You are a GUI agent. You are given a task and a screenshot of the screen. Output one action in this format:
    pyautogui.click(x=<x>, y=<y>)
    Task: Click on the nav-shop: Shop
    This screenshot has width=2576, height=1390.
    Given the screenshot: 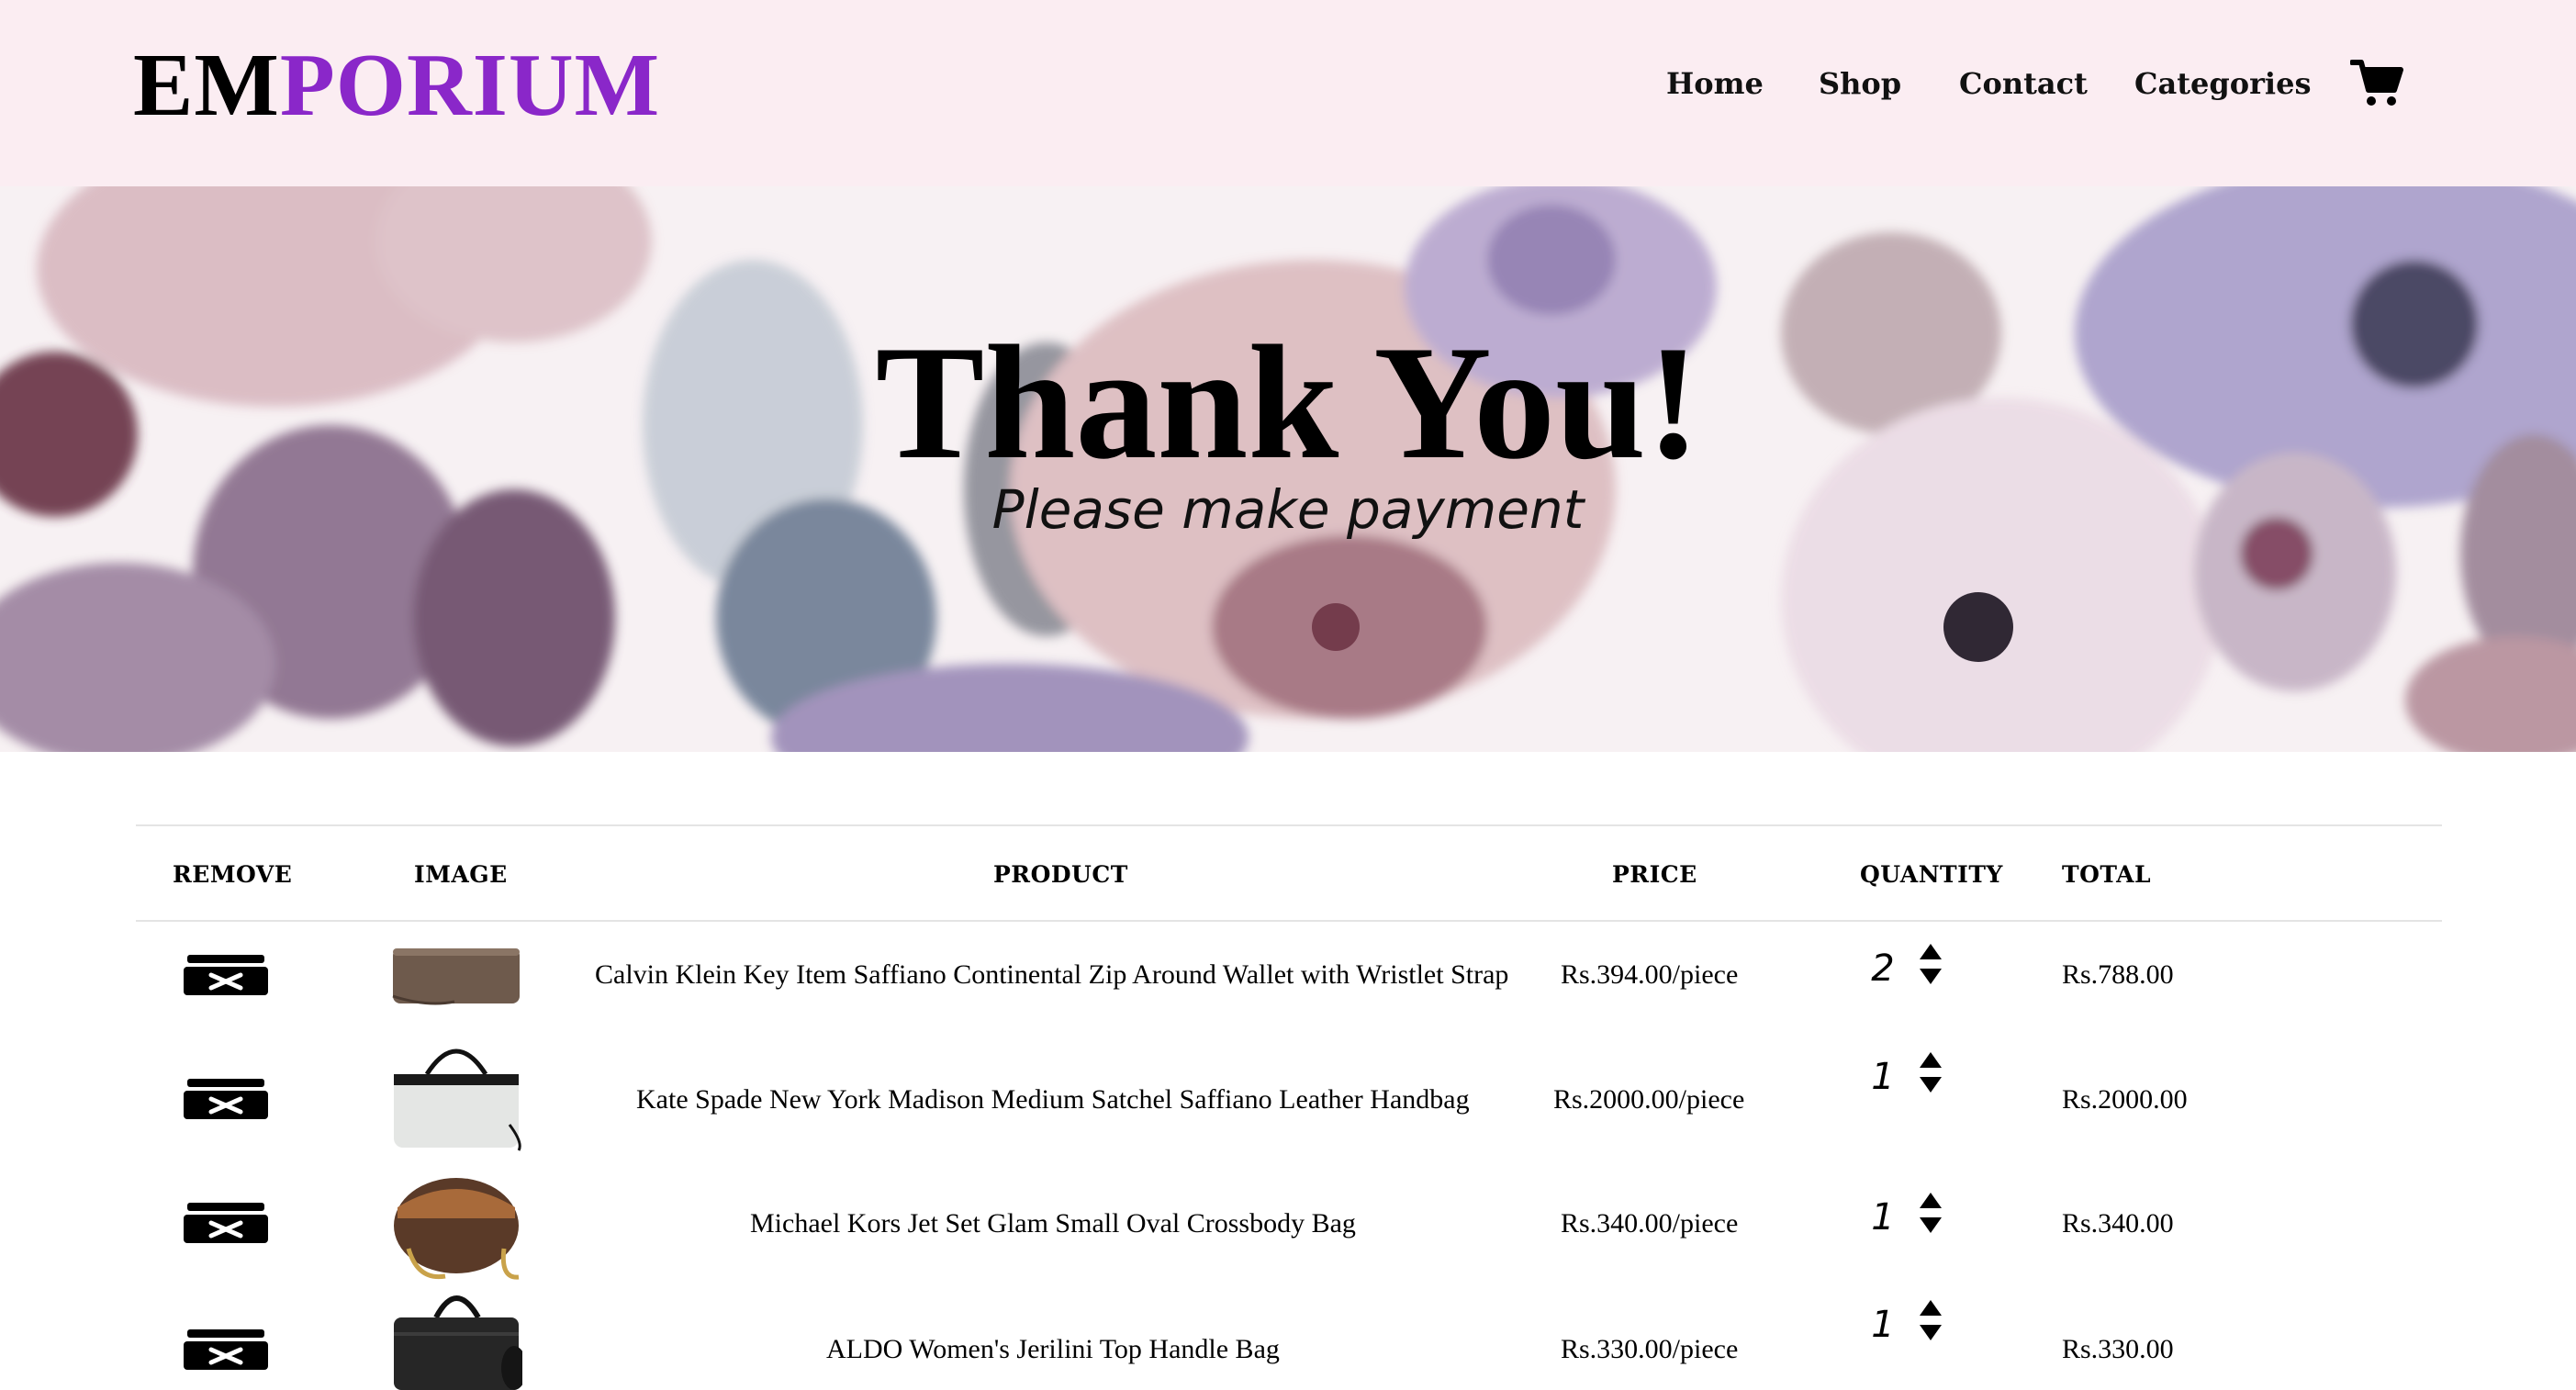 What is the action you would take?
    pyautogui.click(x=1860, y=83)
    